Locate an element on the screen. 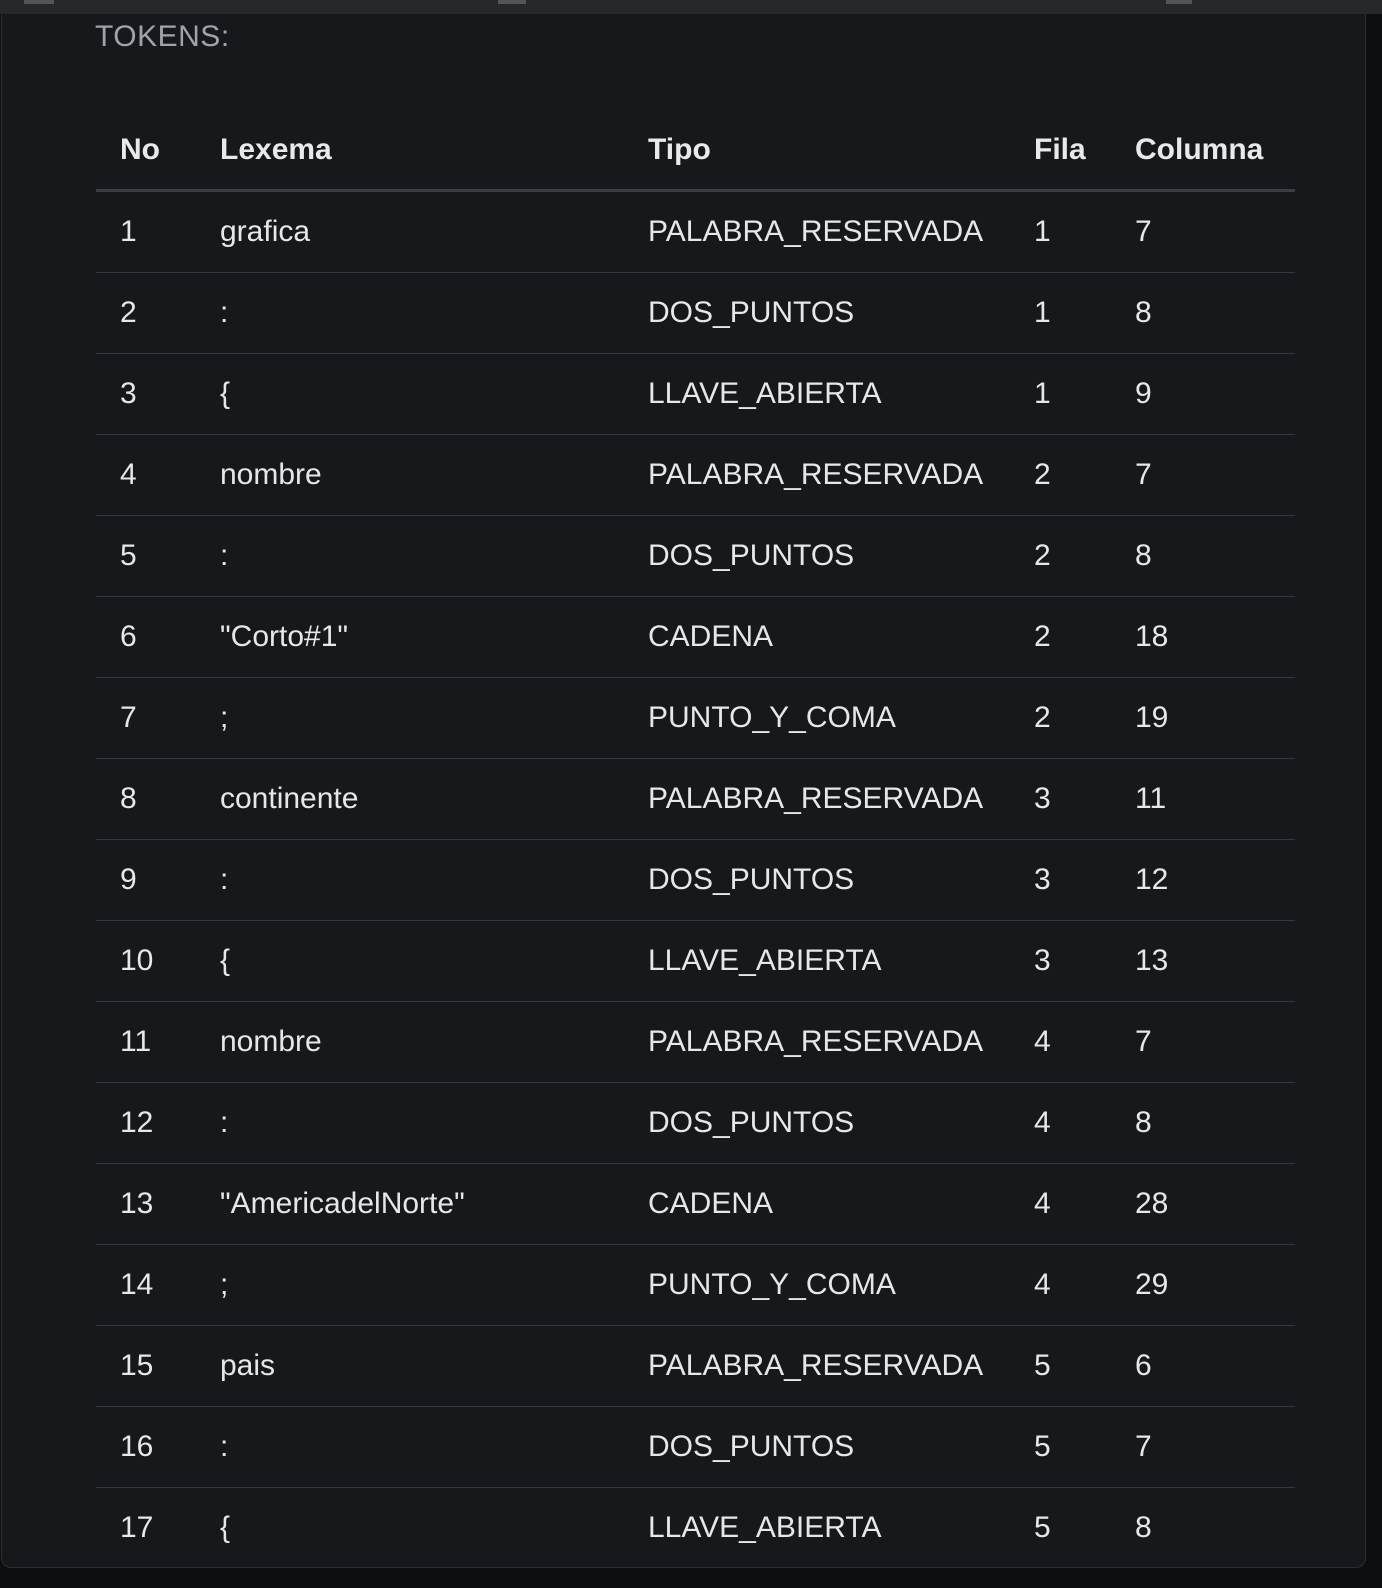  cell-no: 12 is located at coordinates (146, 1123).